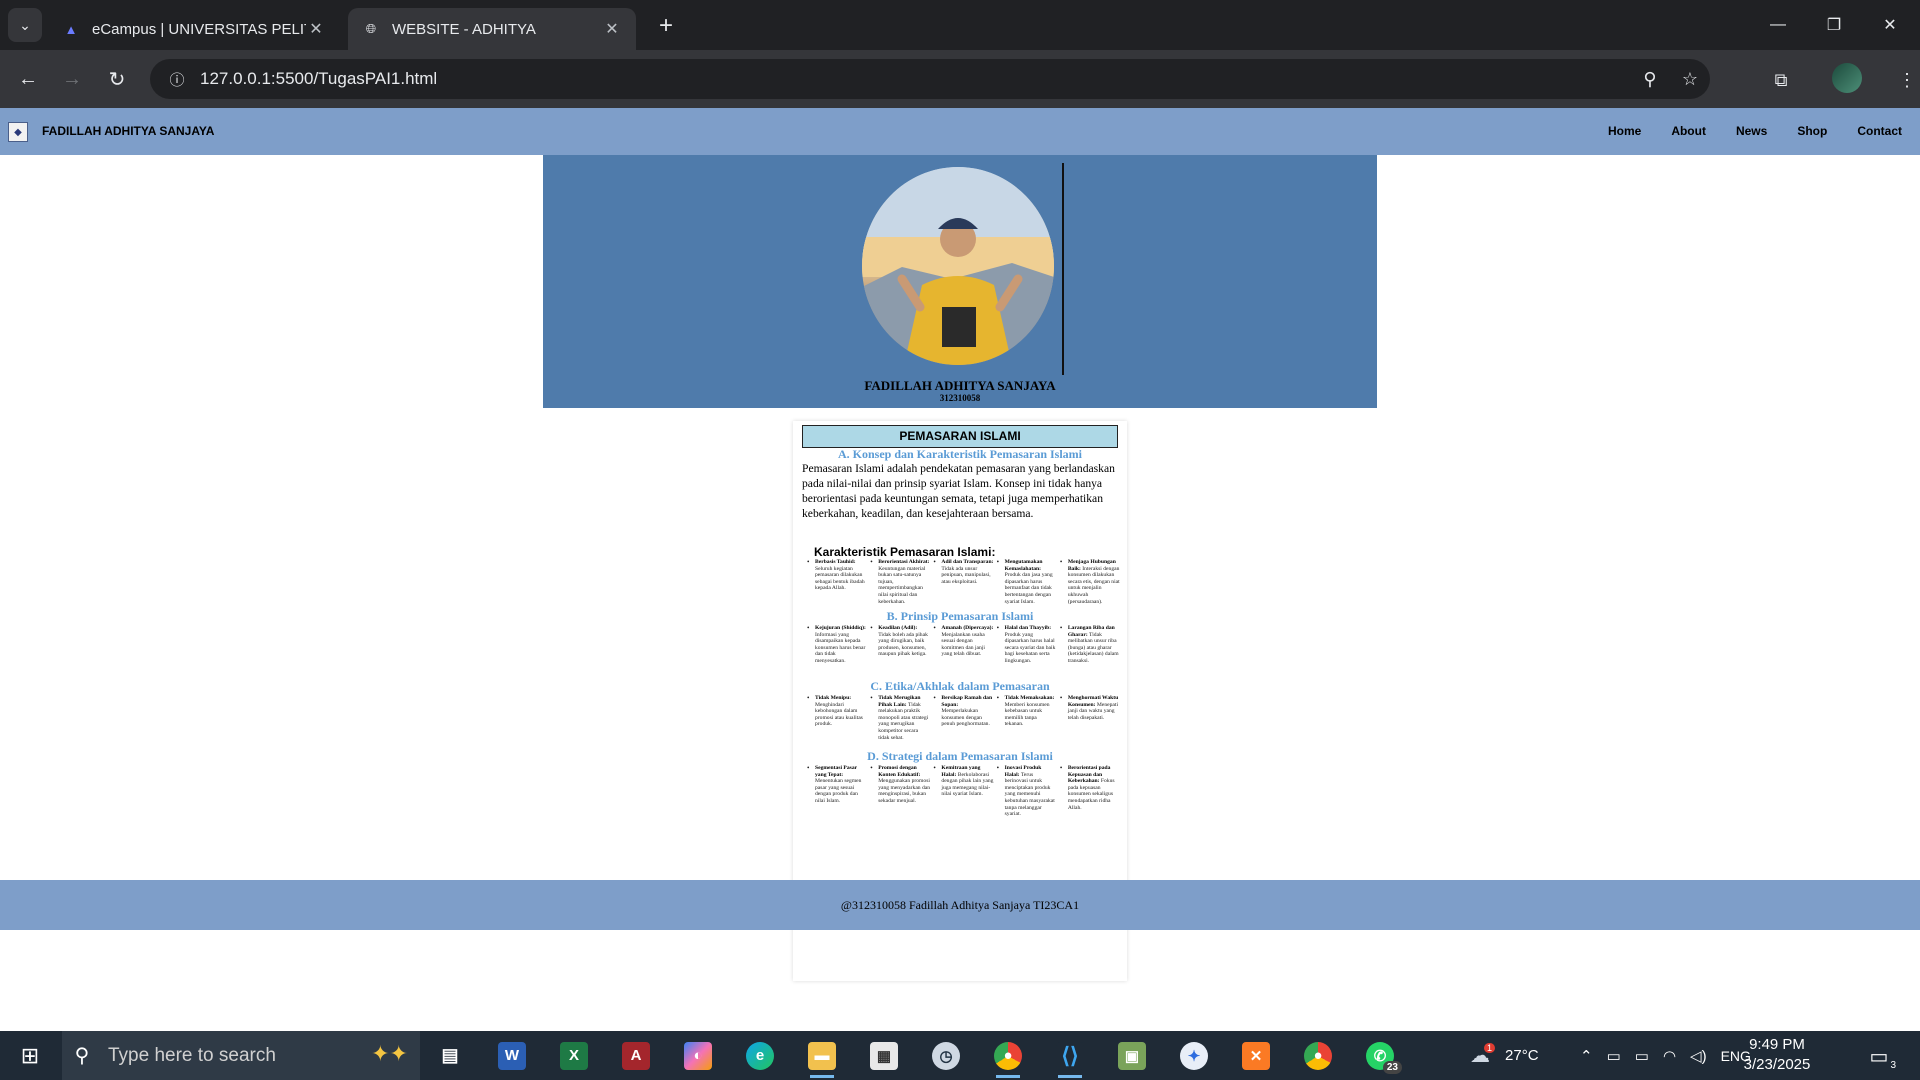  Describe the element at coordinates (1690, 79) in the screenshot. I see `bookmark-star-icon: ☆` at that location.